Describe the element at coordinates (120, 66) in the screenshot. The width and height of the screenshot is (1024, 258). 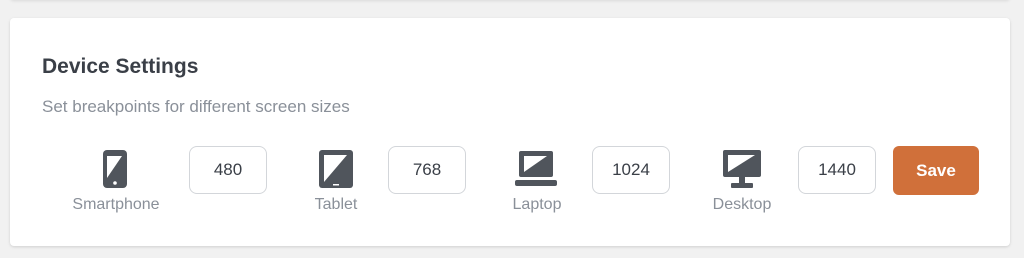
I see `section-title: Device Settings` at that location.